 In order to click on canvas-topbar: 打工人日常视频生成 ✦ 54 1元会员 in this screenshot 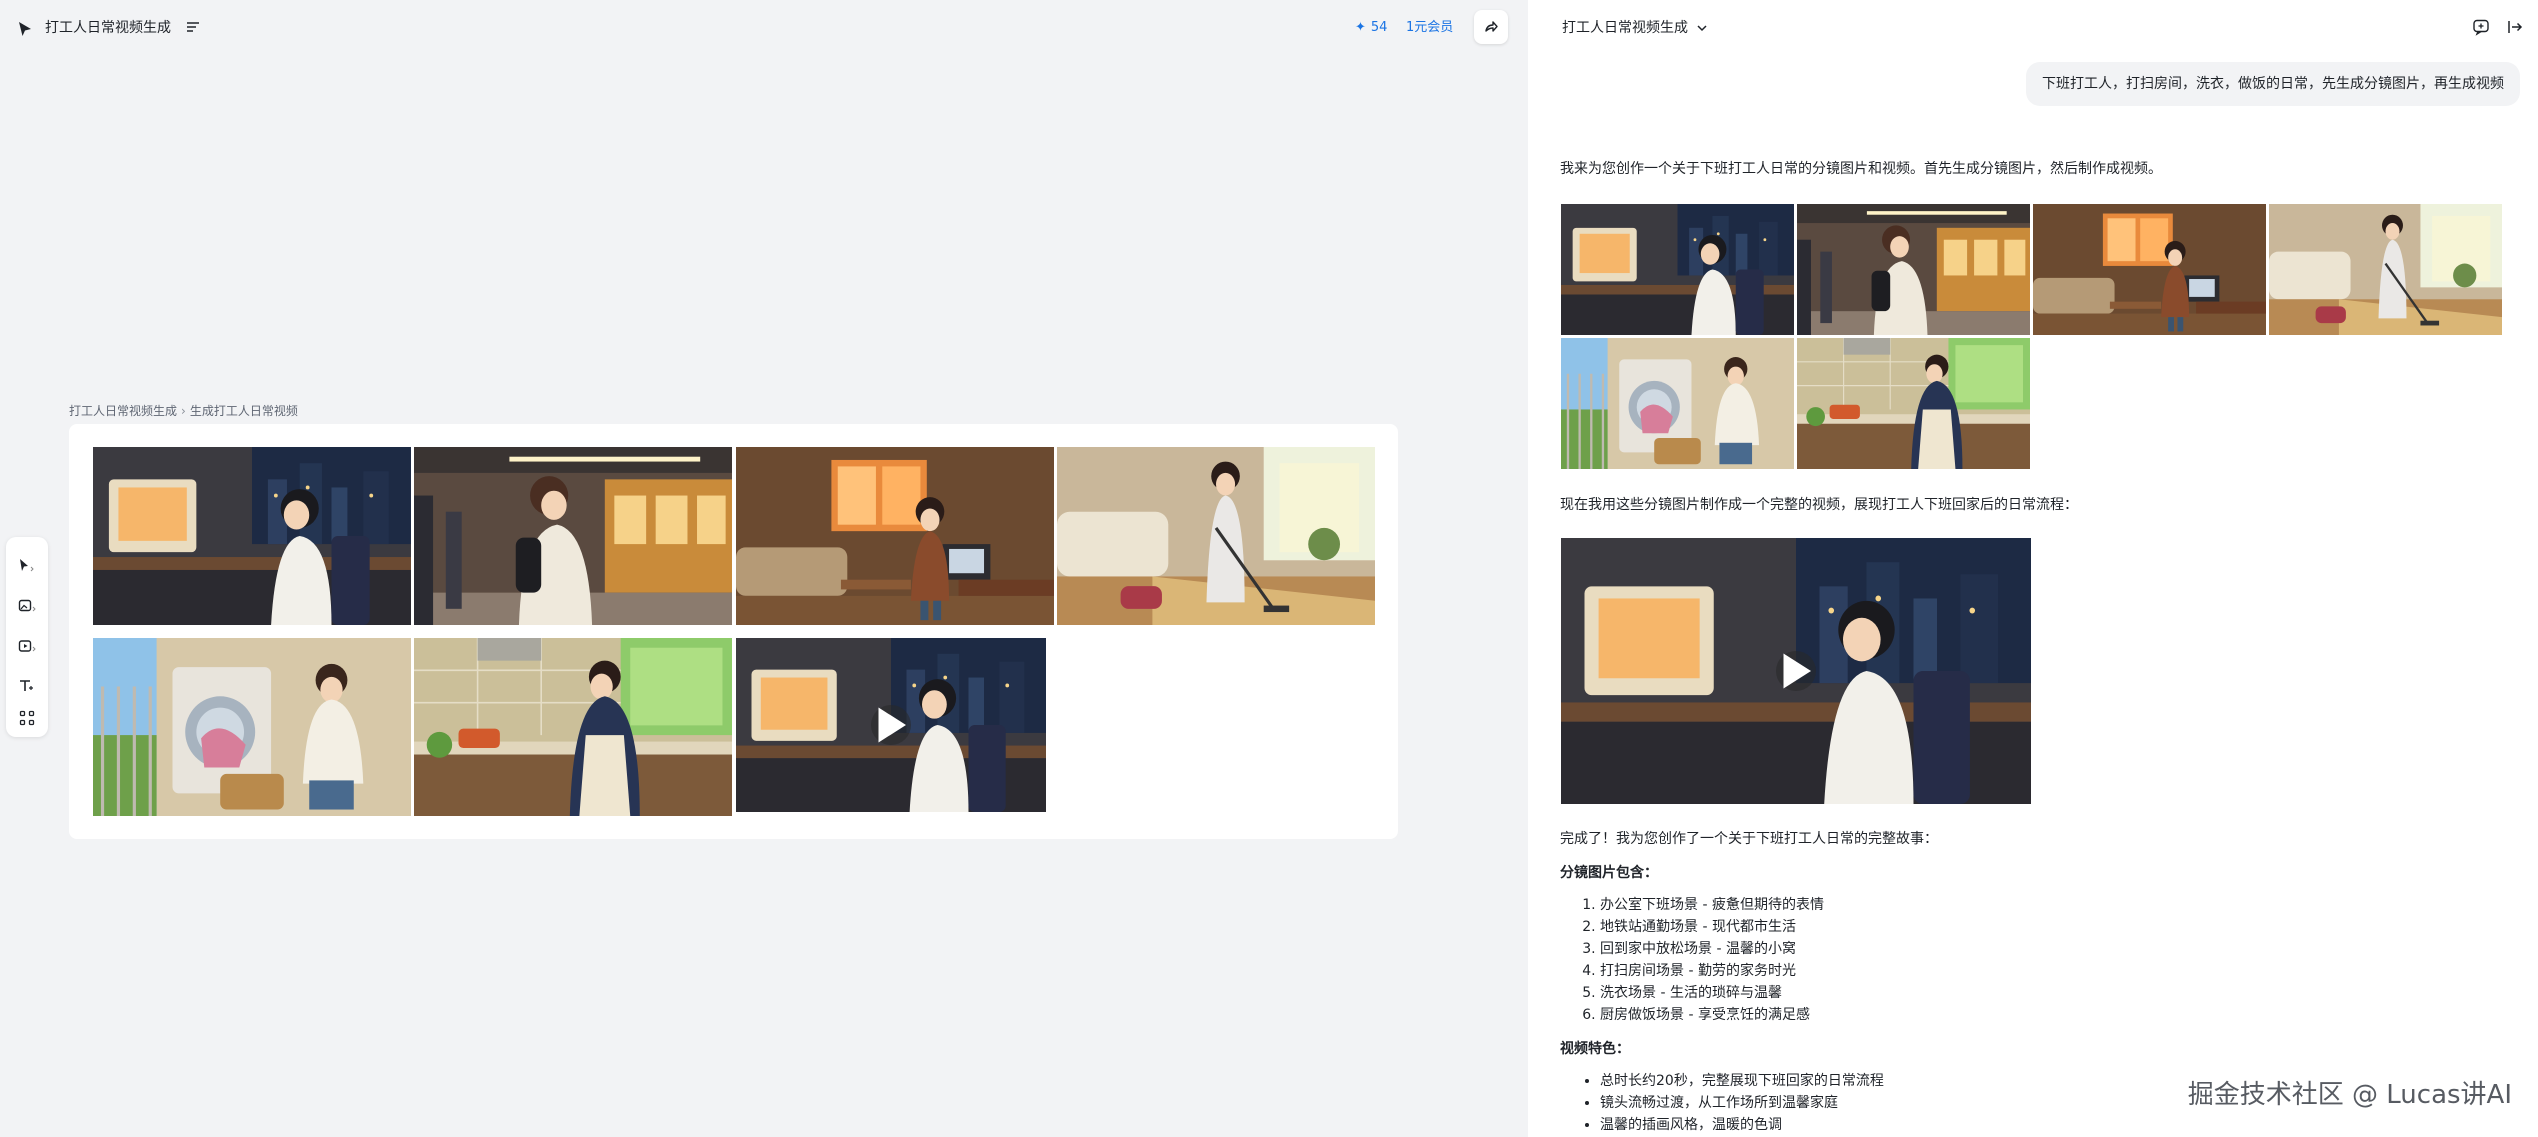, I will do `click(764, 28)`.